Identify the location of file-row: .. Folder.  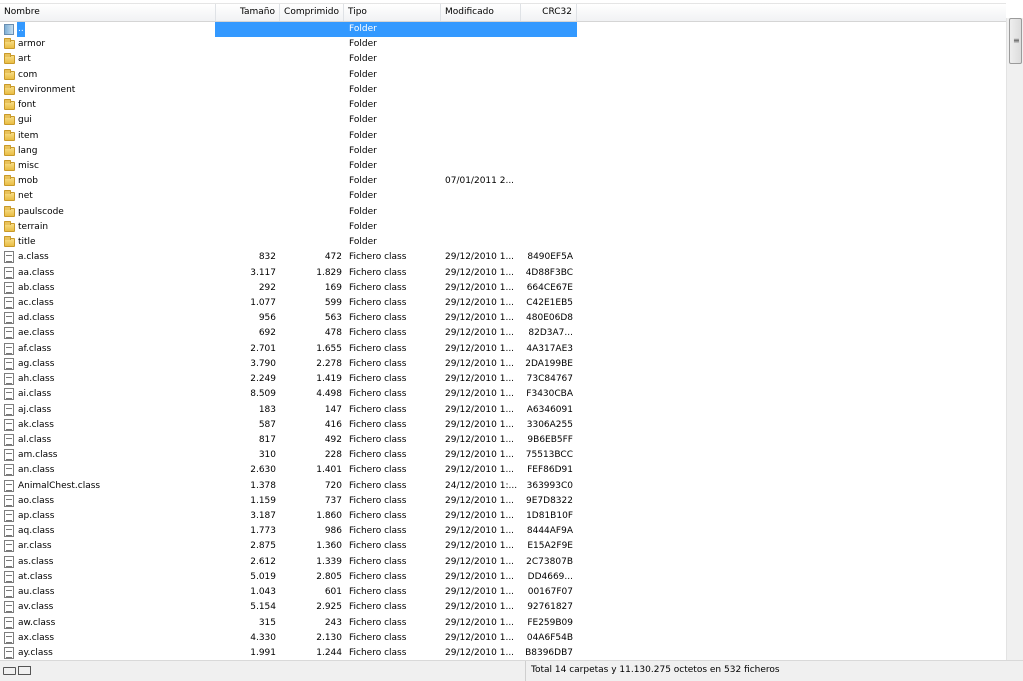
(290, 29).